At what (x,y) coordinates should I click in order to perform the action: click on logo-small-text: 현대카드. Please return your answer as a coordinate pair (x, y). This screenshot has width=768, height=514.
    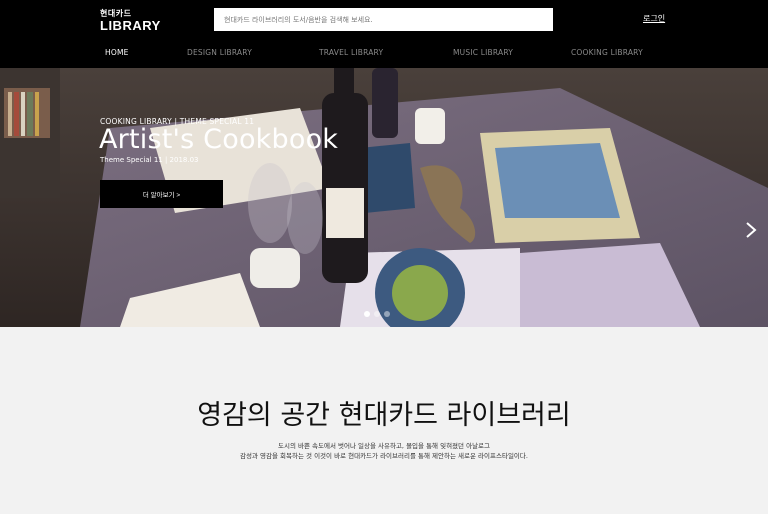
    Looking at the image, I should click on (116, 13).